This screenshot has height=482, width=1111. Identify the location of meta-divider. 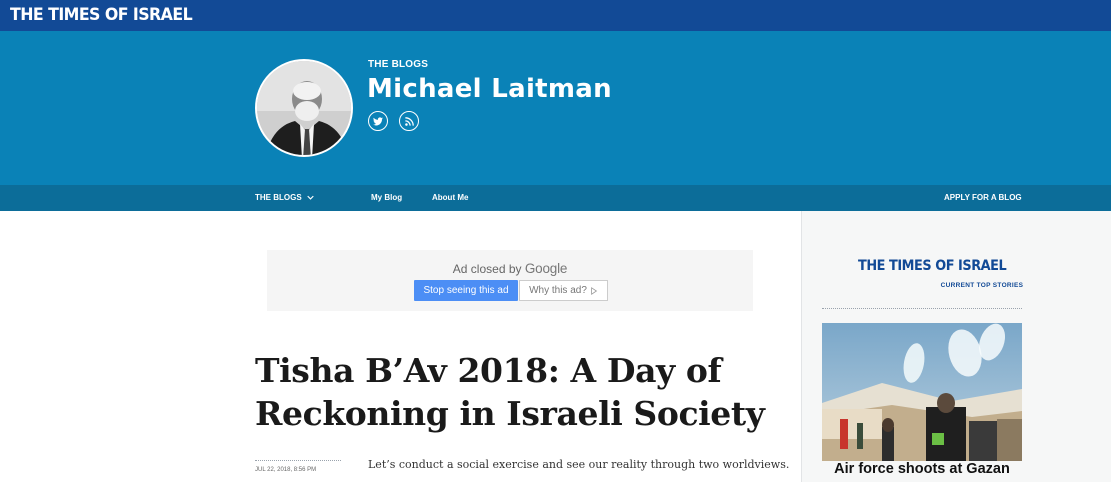
(298, 460).